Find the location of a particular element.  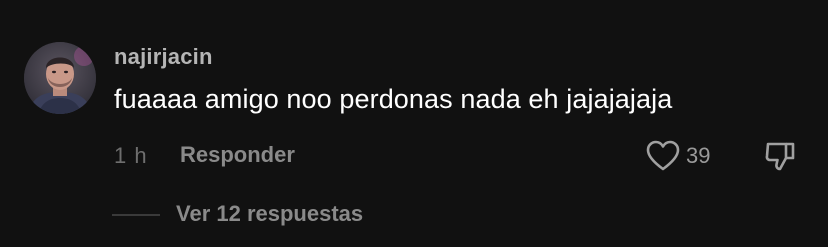

like-count: 39 is located at coordinates (698, 155).